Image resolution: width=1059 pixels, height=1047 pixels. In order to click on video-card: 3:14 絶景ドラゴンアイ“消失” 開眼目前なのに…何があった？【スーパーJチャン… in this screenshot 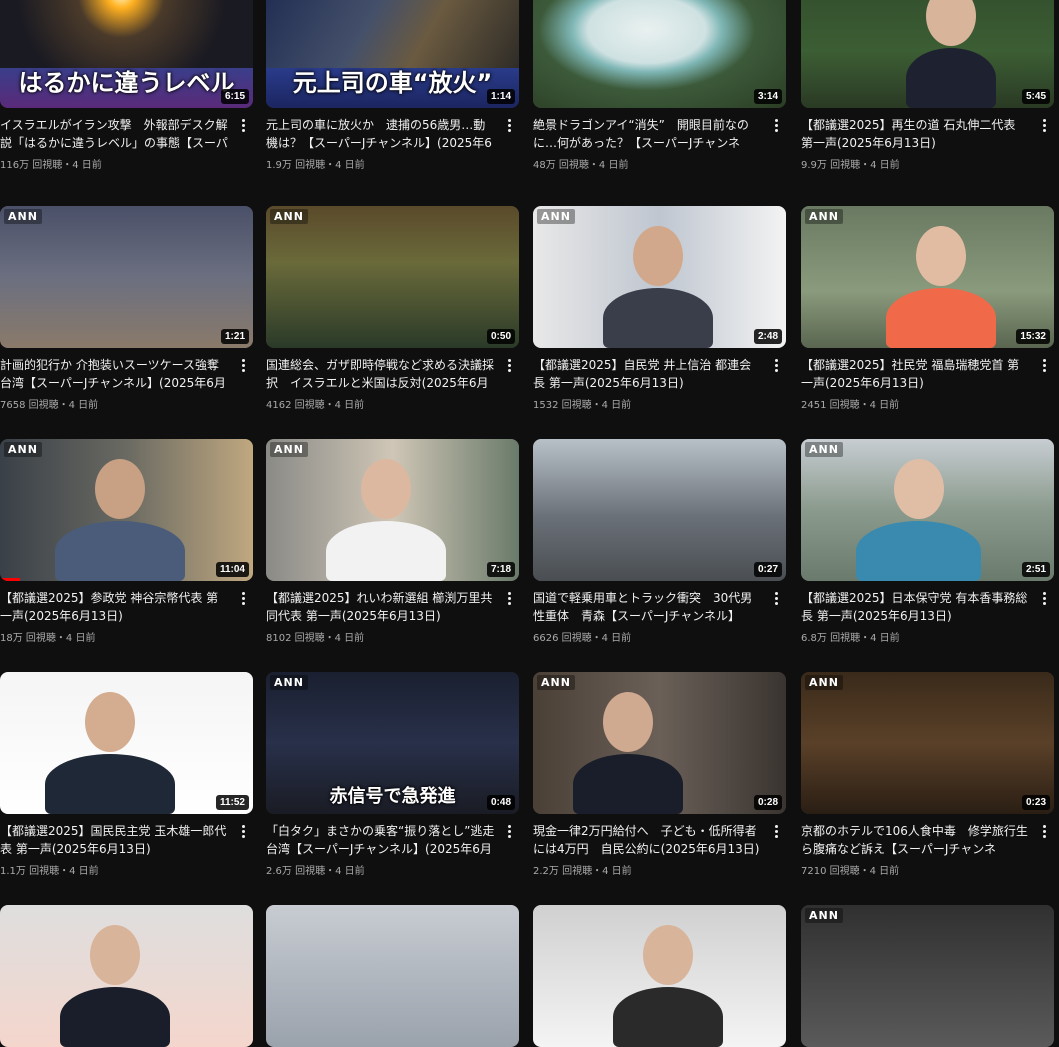, I will do `click(659, 85)`.